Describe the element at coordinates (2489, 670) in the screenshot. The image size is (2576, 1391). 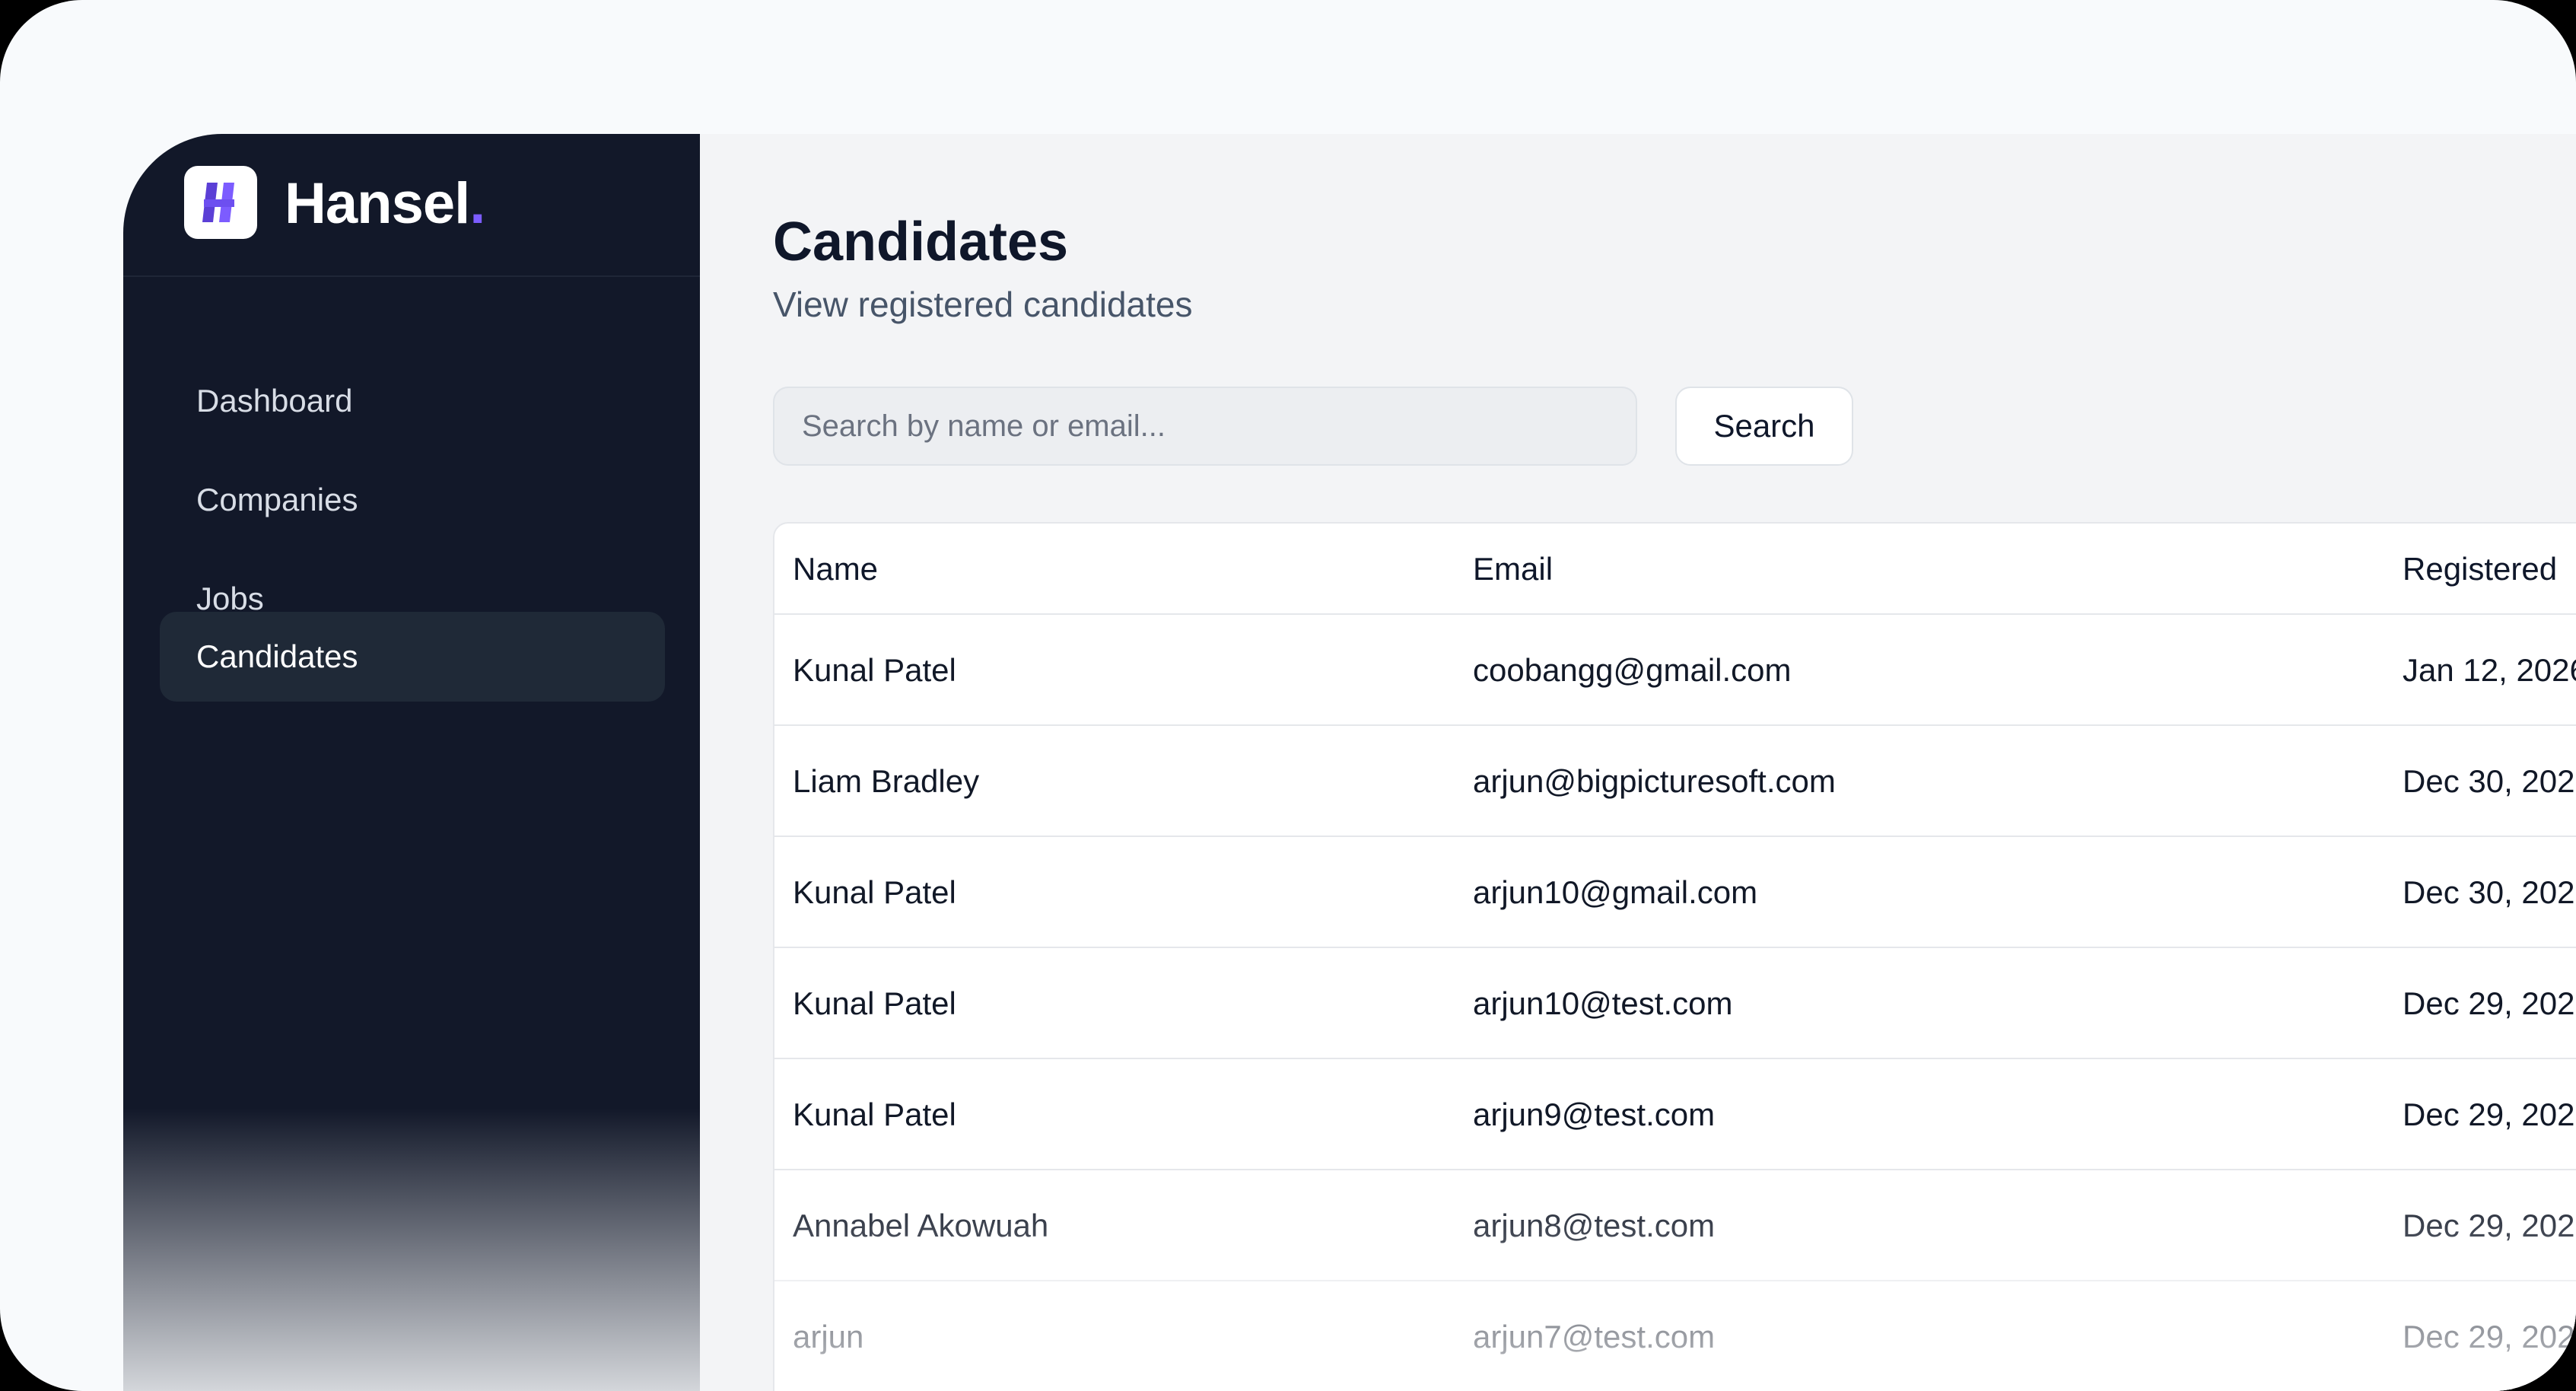
I see `candidate-registered-date: Jan 12, 2026` at that location.